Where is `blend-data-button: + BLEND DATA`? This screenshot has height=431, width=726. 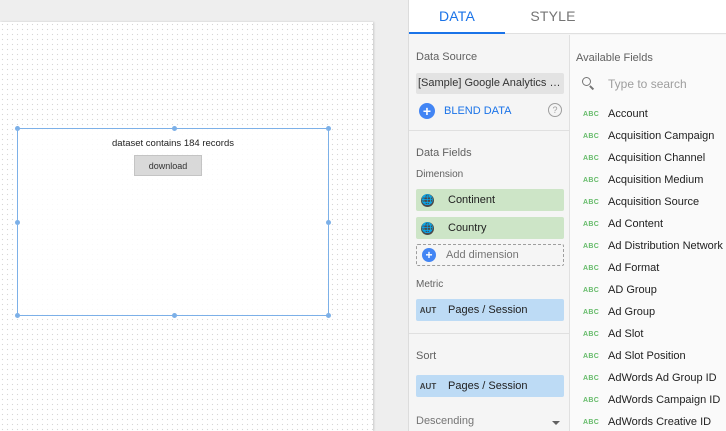
blend-data-button: + BLEND DATA is located at coordinates (465, 110).